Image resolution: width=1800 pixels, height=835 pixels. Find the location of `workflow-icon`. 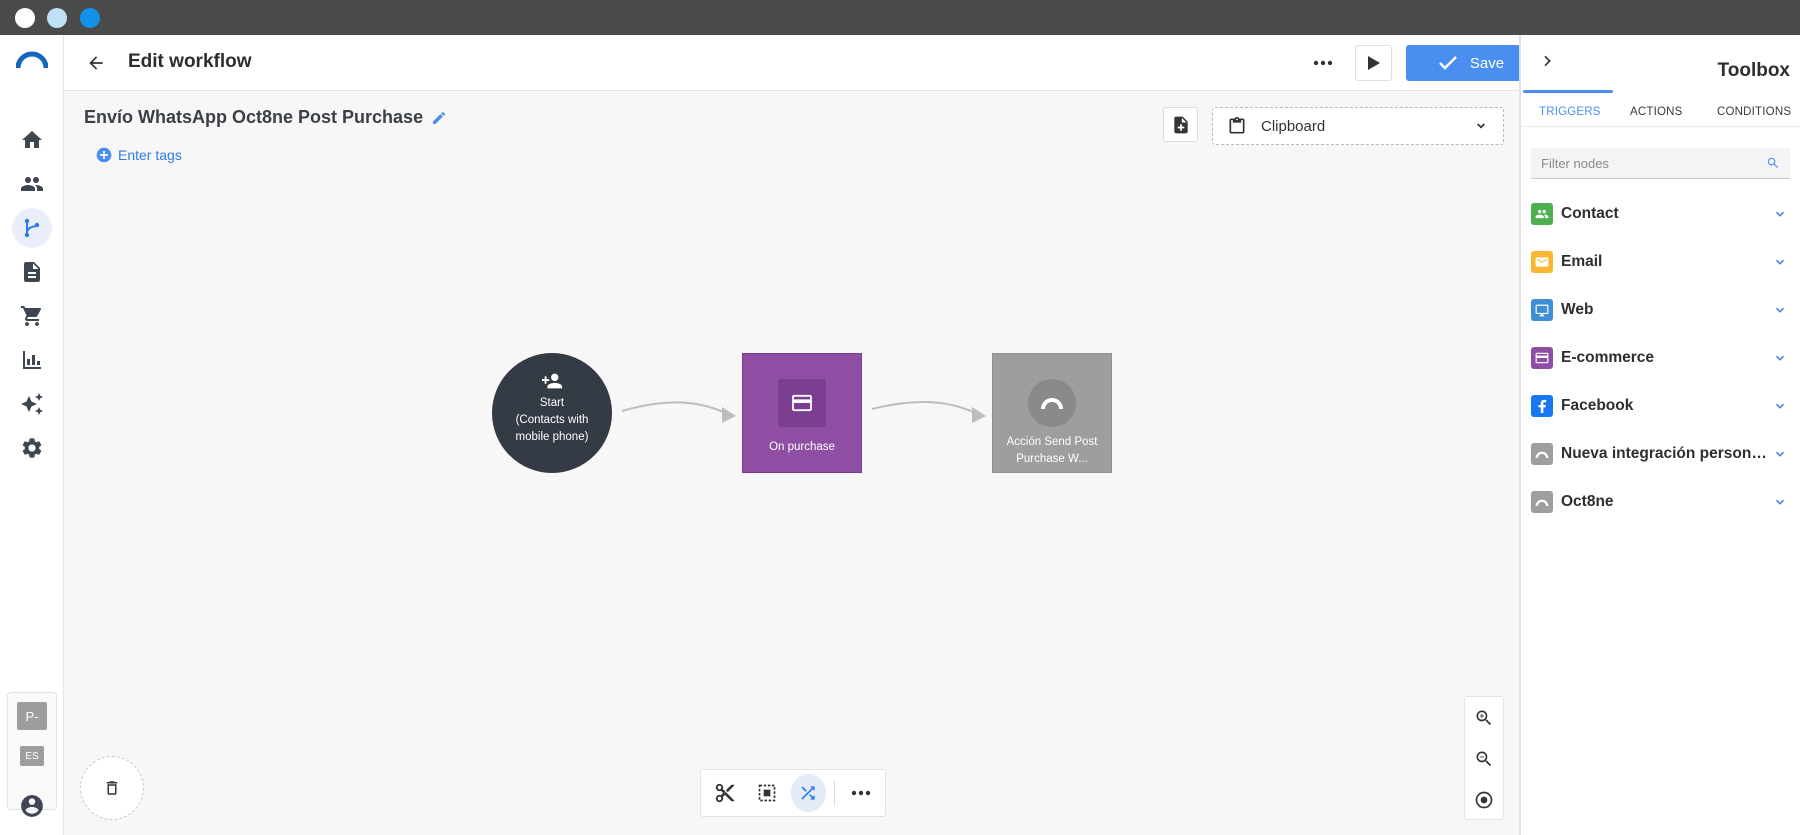

workflow-icon is located at coordinates (32, 228).